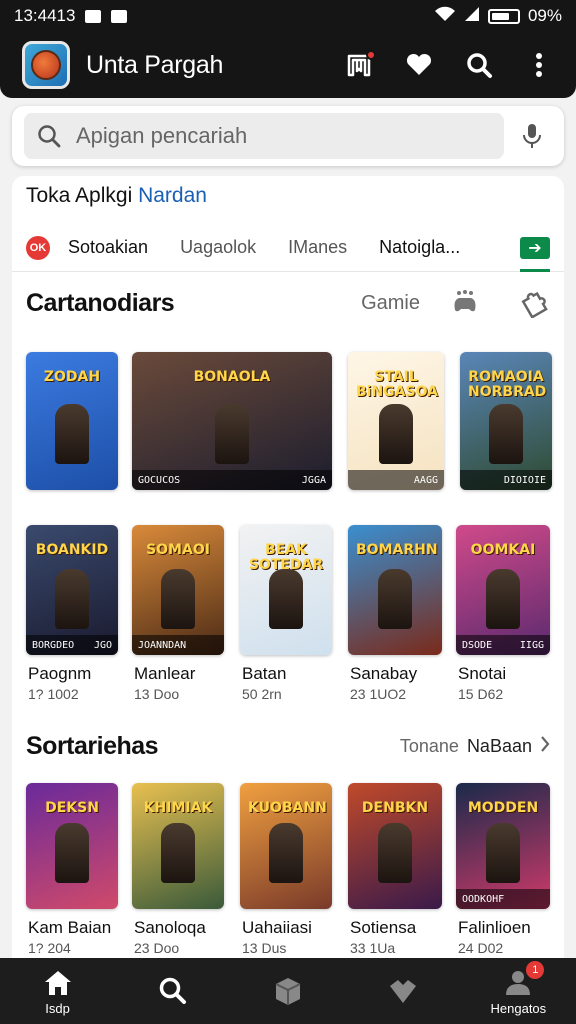 The height and width of the screenshot is (1024, 576). What do you see at coordinates (155, 64) in the screenshot?
I see `app-title: Unta Pargah` at bounding box center [155, 64].